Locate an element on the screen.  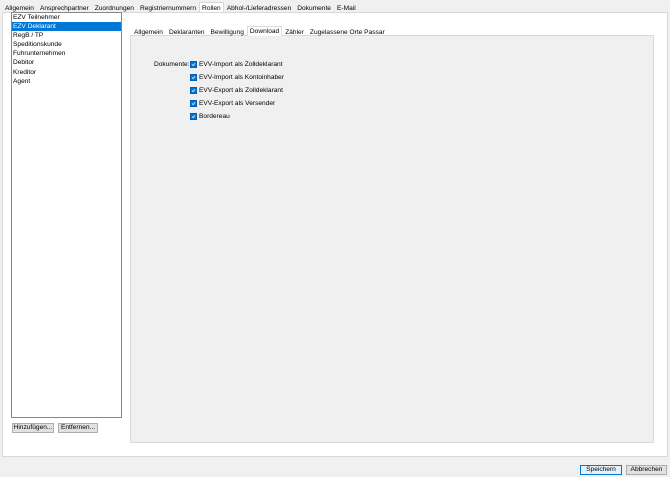
role-item-agent: Agent is located at coordinates (66, 81).